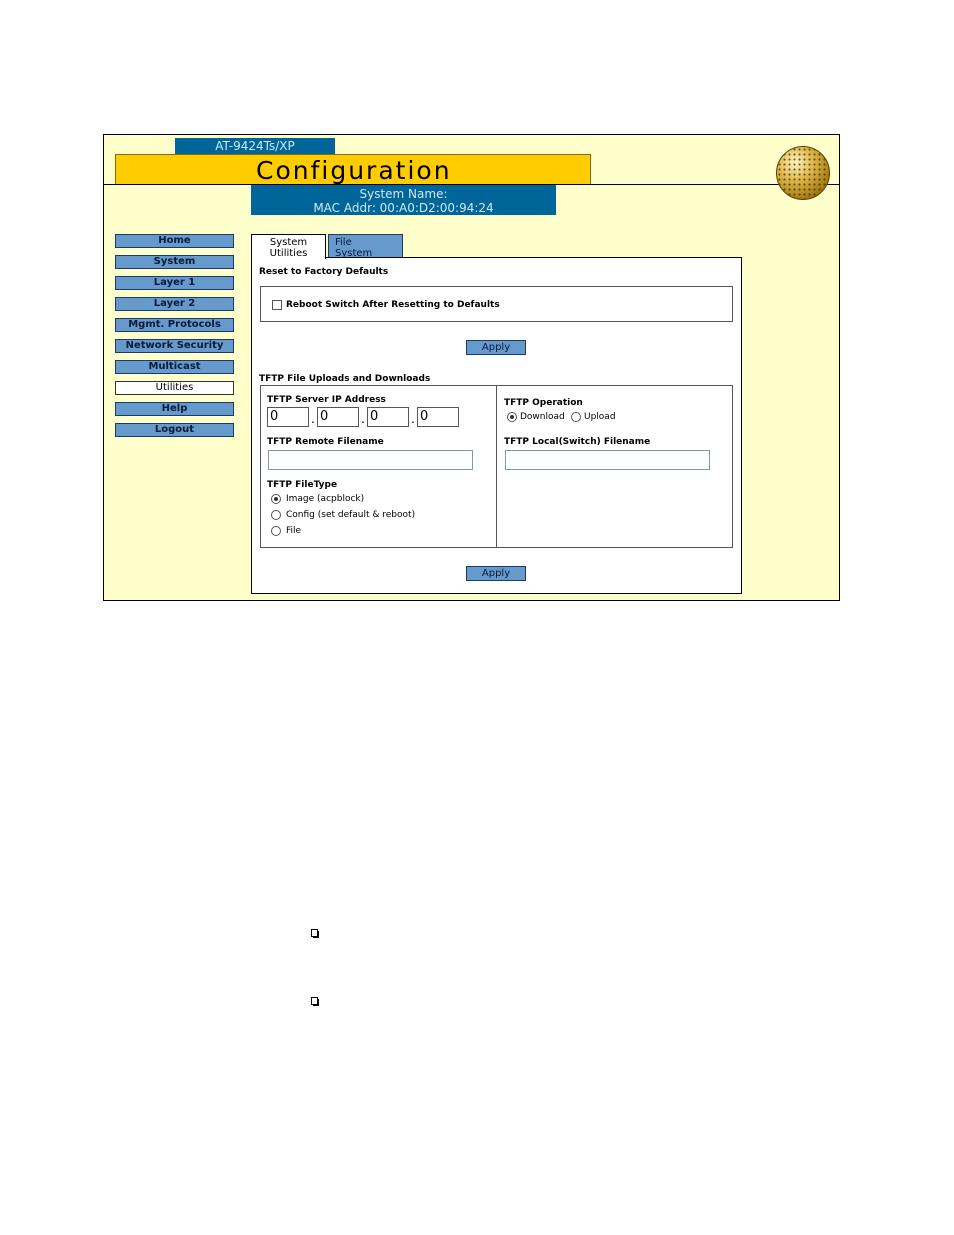 This screenshot has width=954, height=1235. I want to click on nav-logout-button: Logout, so click(174, 430).